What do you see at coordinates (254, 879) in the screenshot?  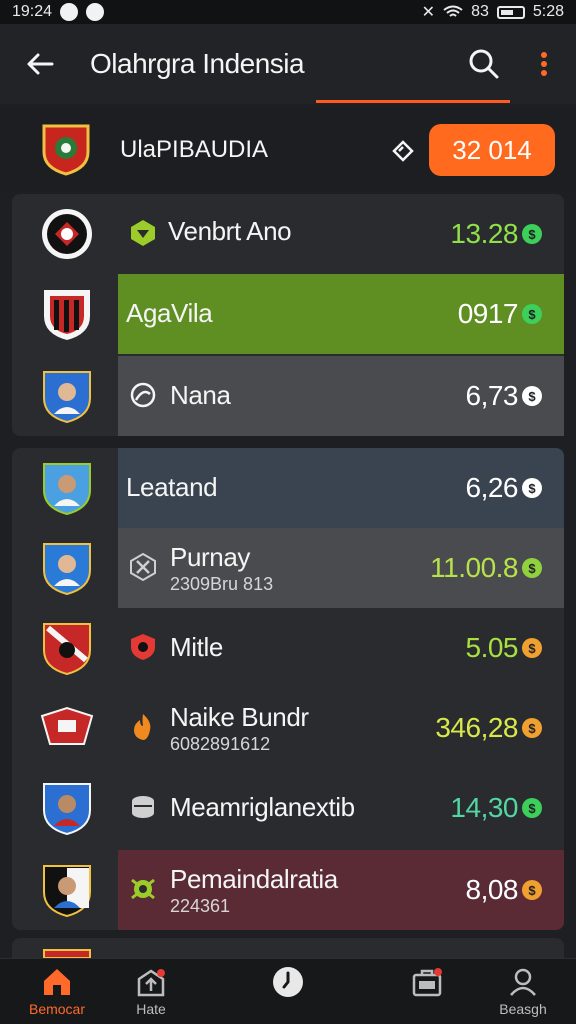 I see `player-name: Pemaindalratia` at bounding box center [254, 879].